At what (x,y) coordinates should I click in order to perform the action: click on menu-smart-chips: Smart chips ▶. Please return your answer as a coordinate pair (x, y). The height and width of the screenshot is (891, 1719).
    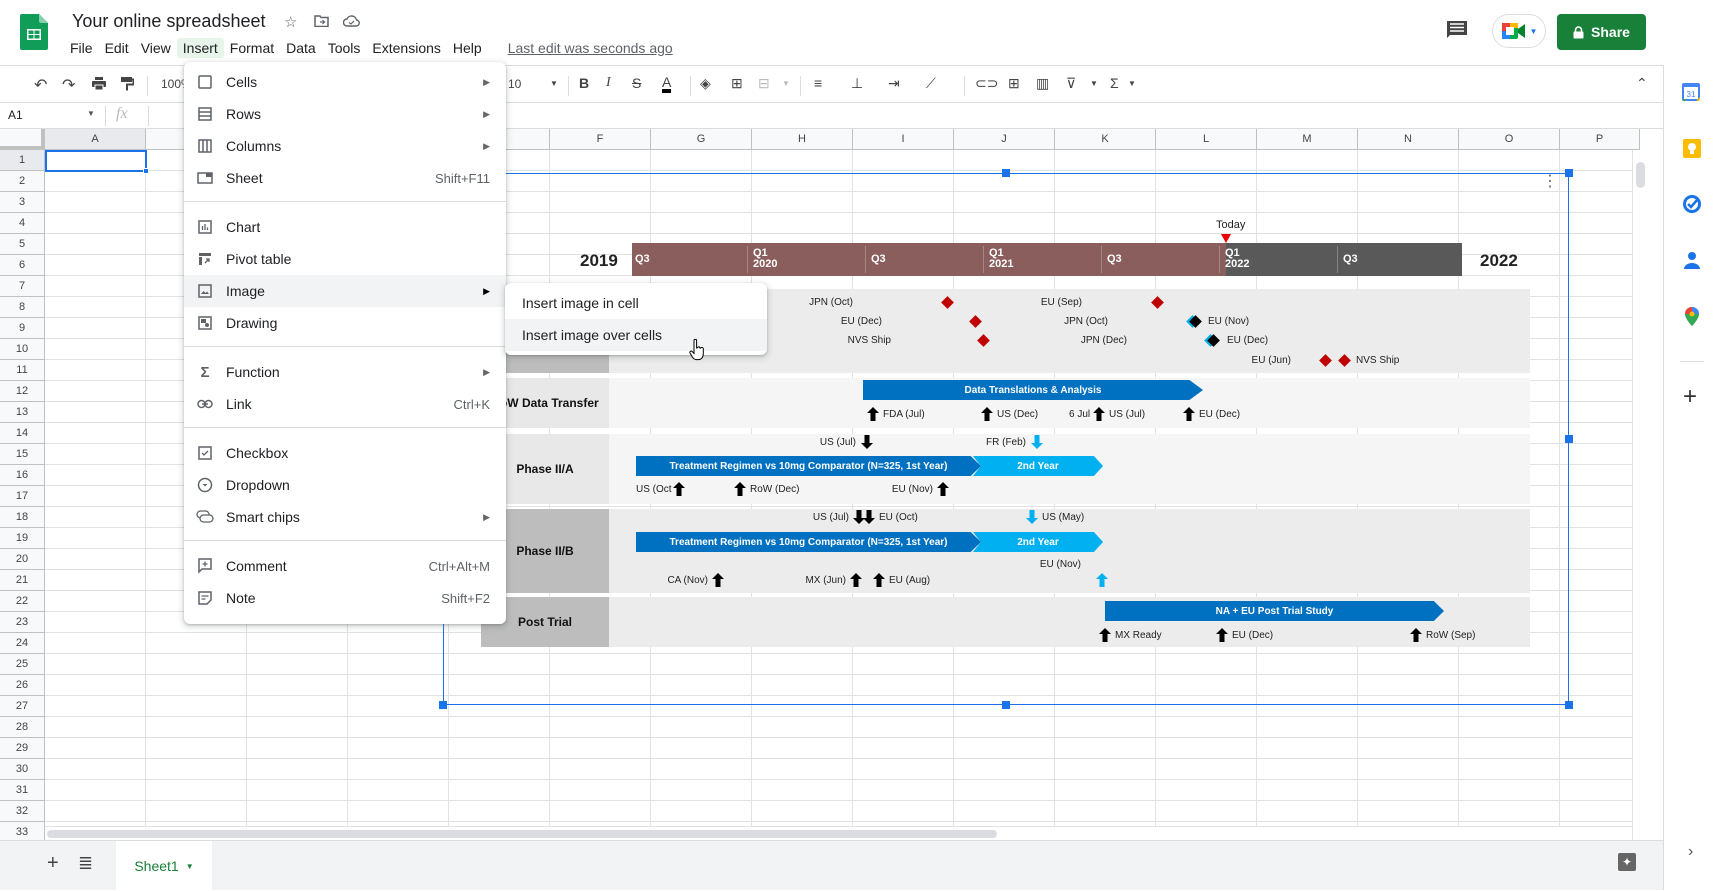
    Looking at the image, I should click on (345, 517).